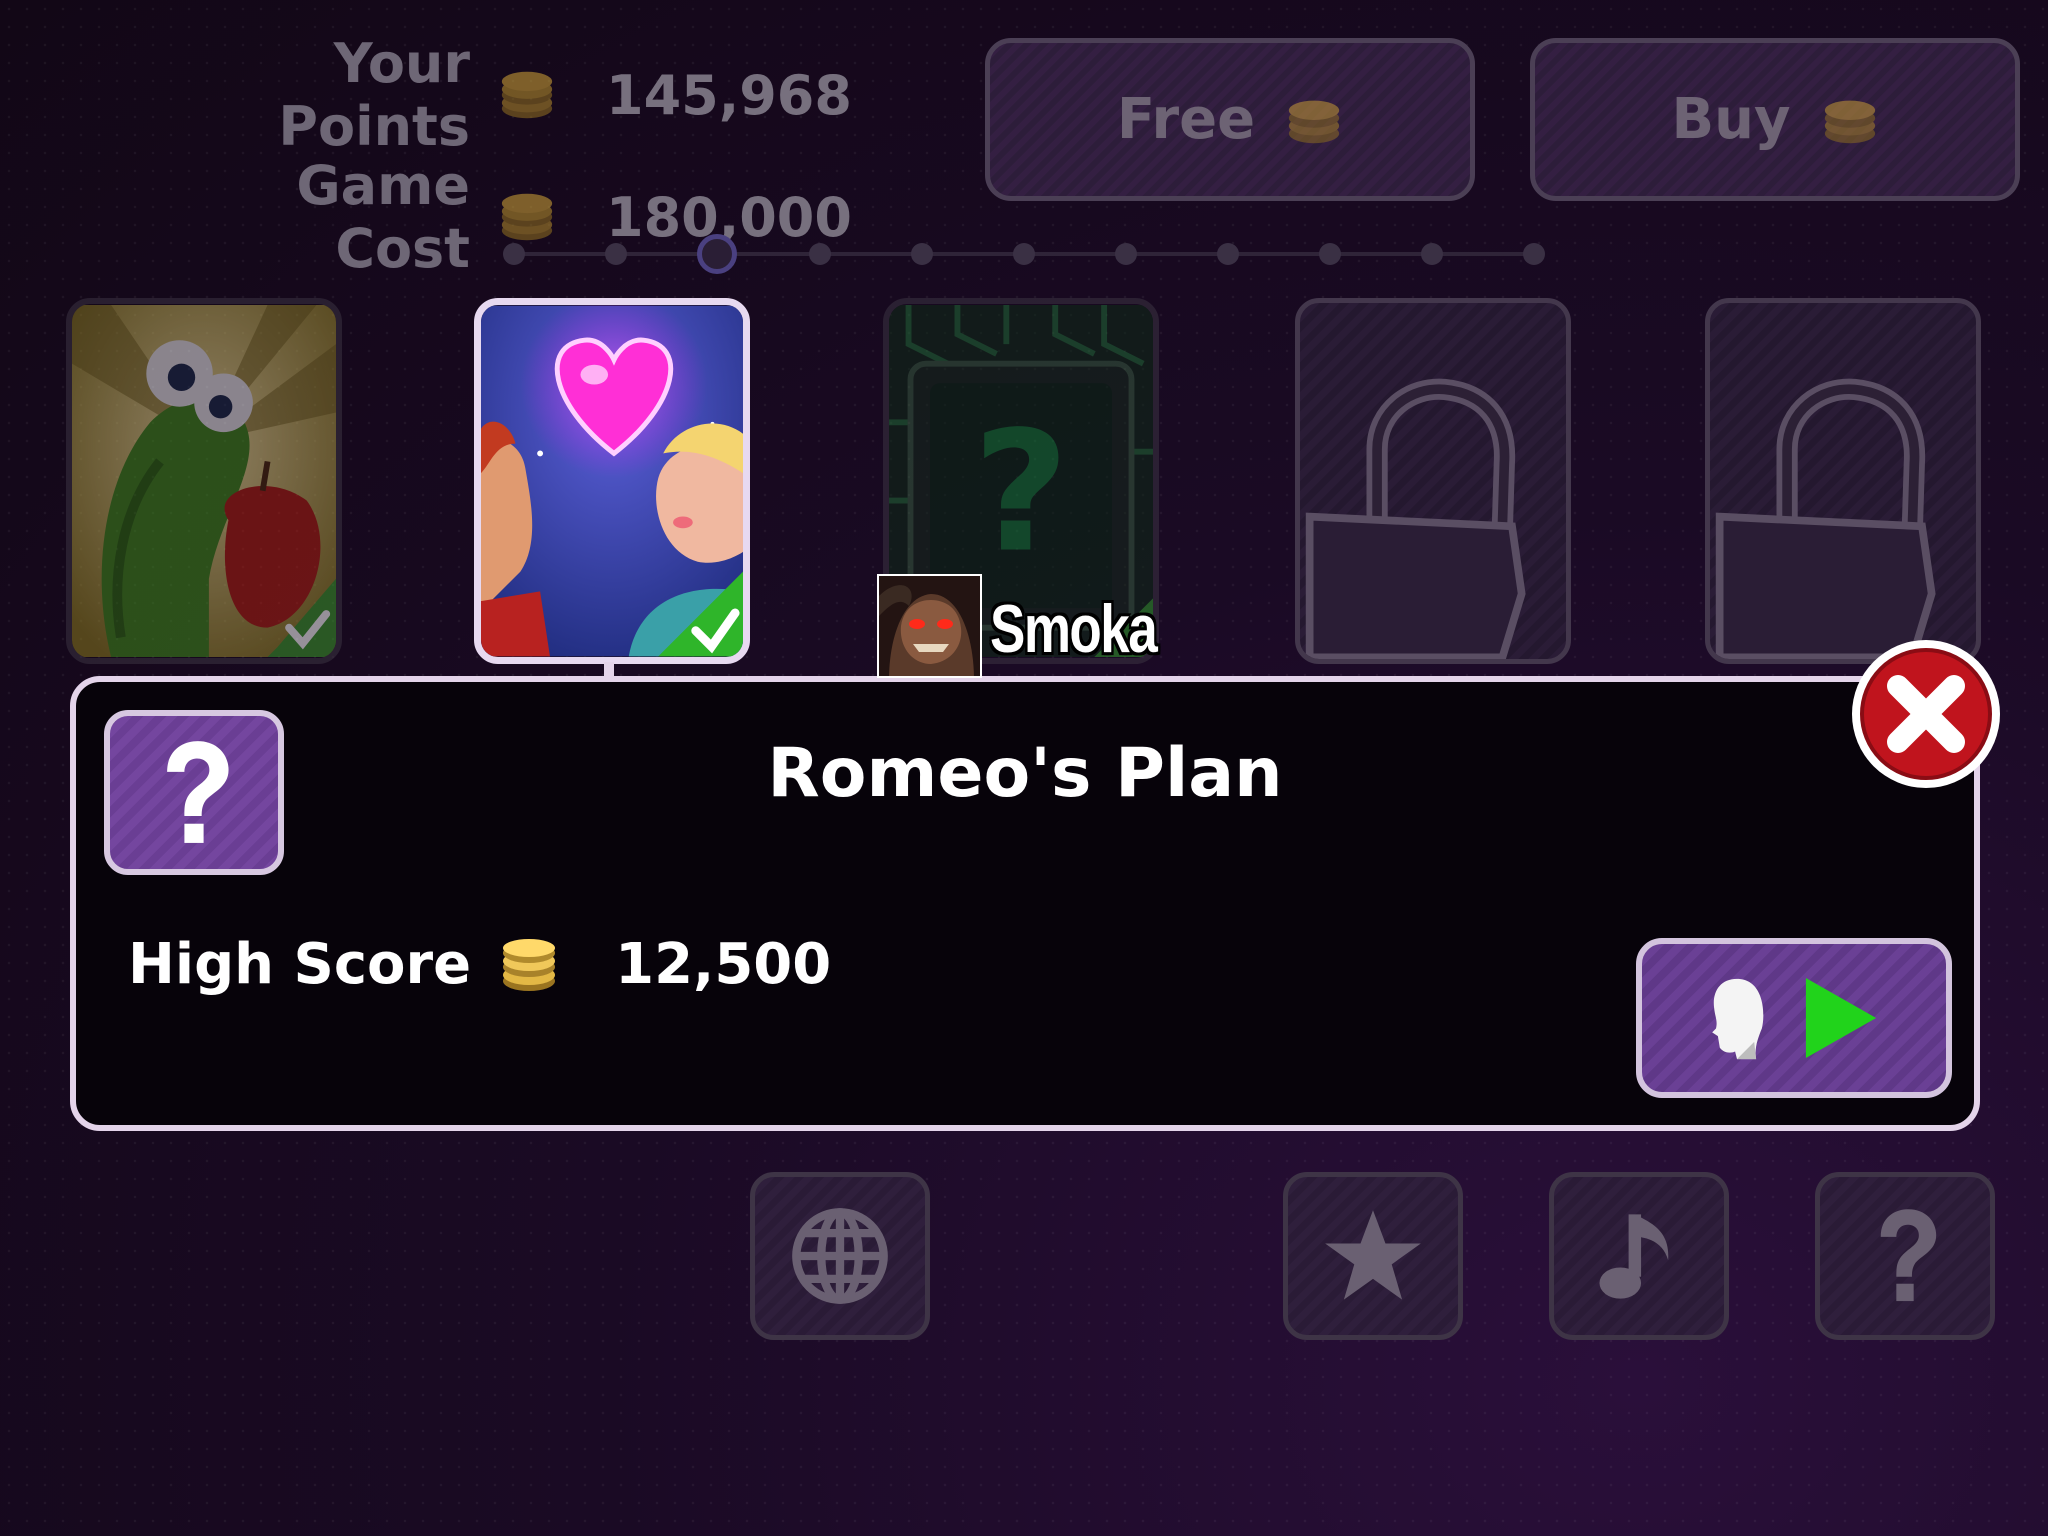 The width and height of the screenshot is (2048, 1536). I want to click on user-name: Smoka, so click(1074, 629).